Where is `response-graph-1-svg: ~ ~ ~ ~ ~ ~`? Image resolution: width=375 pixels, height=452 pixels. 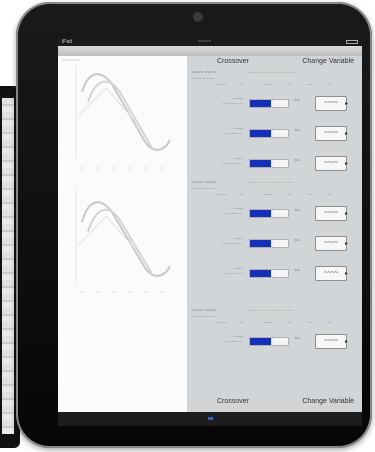 response-graph-1-svg: ~ ~ ~ ~ ~ ~ is located at coordinates (123, 119).